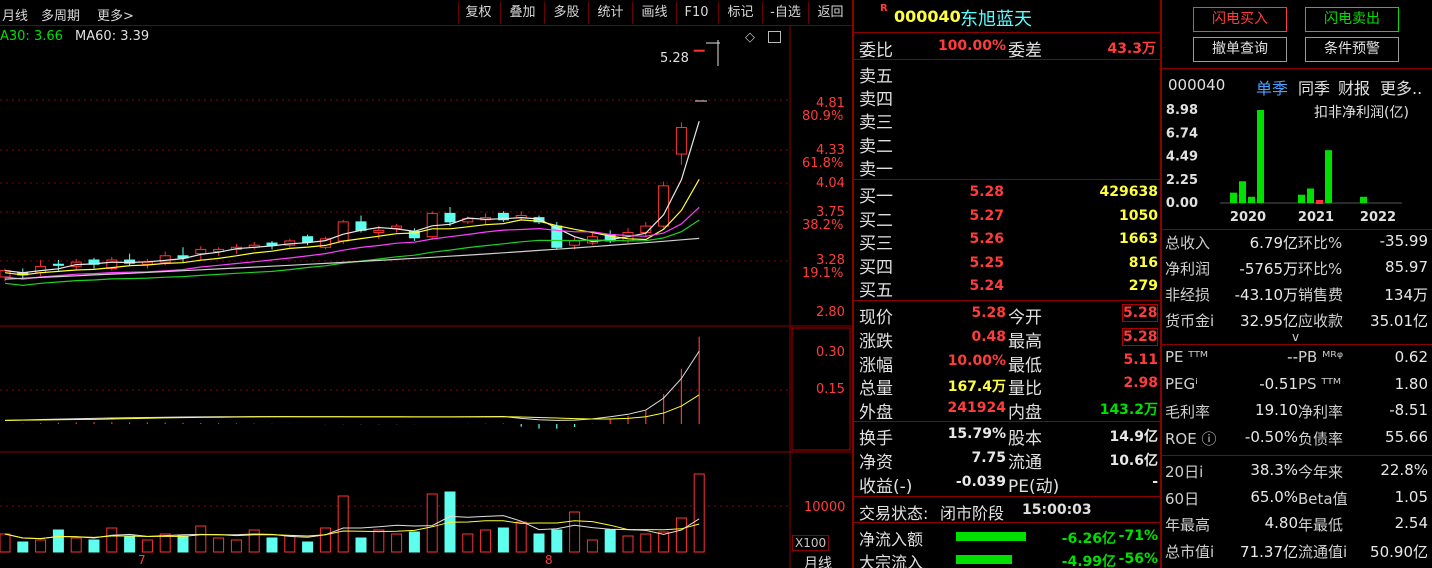 This screenshot has height=568, width=1432. Describe the element at coordinates (980, 481) in the screenshot. I see `stat2-left-2-value: -0.039` at that location.